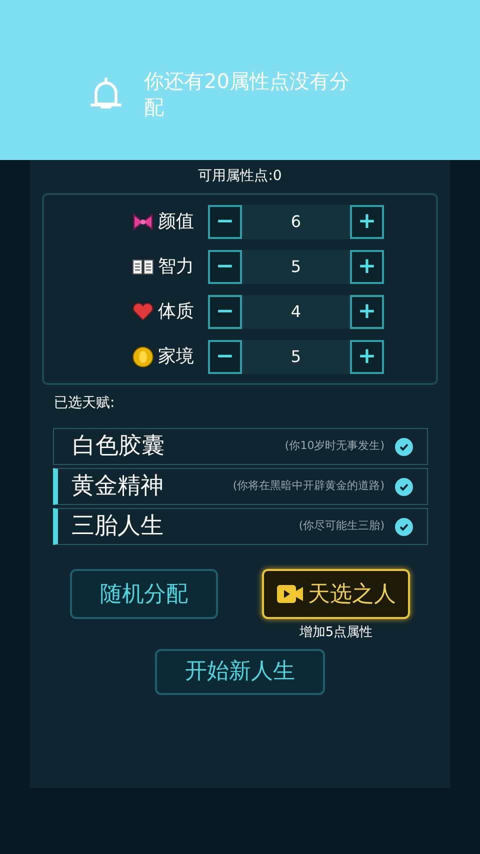 This screenshot has width=480, height=854. Describe the element at coordinates (143, 222) in the screenshot. I see `bow-icon` at that location.